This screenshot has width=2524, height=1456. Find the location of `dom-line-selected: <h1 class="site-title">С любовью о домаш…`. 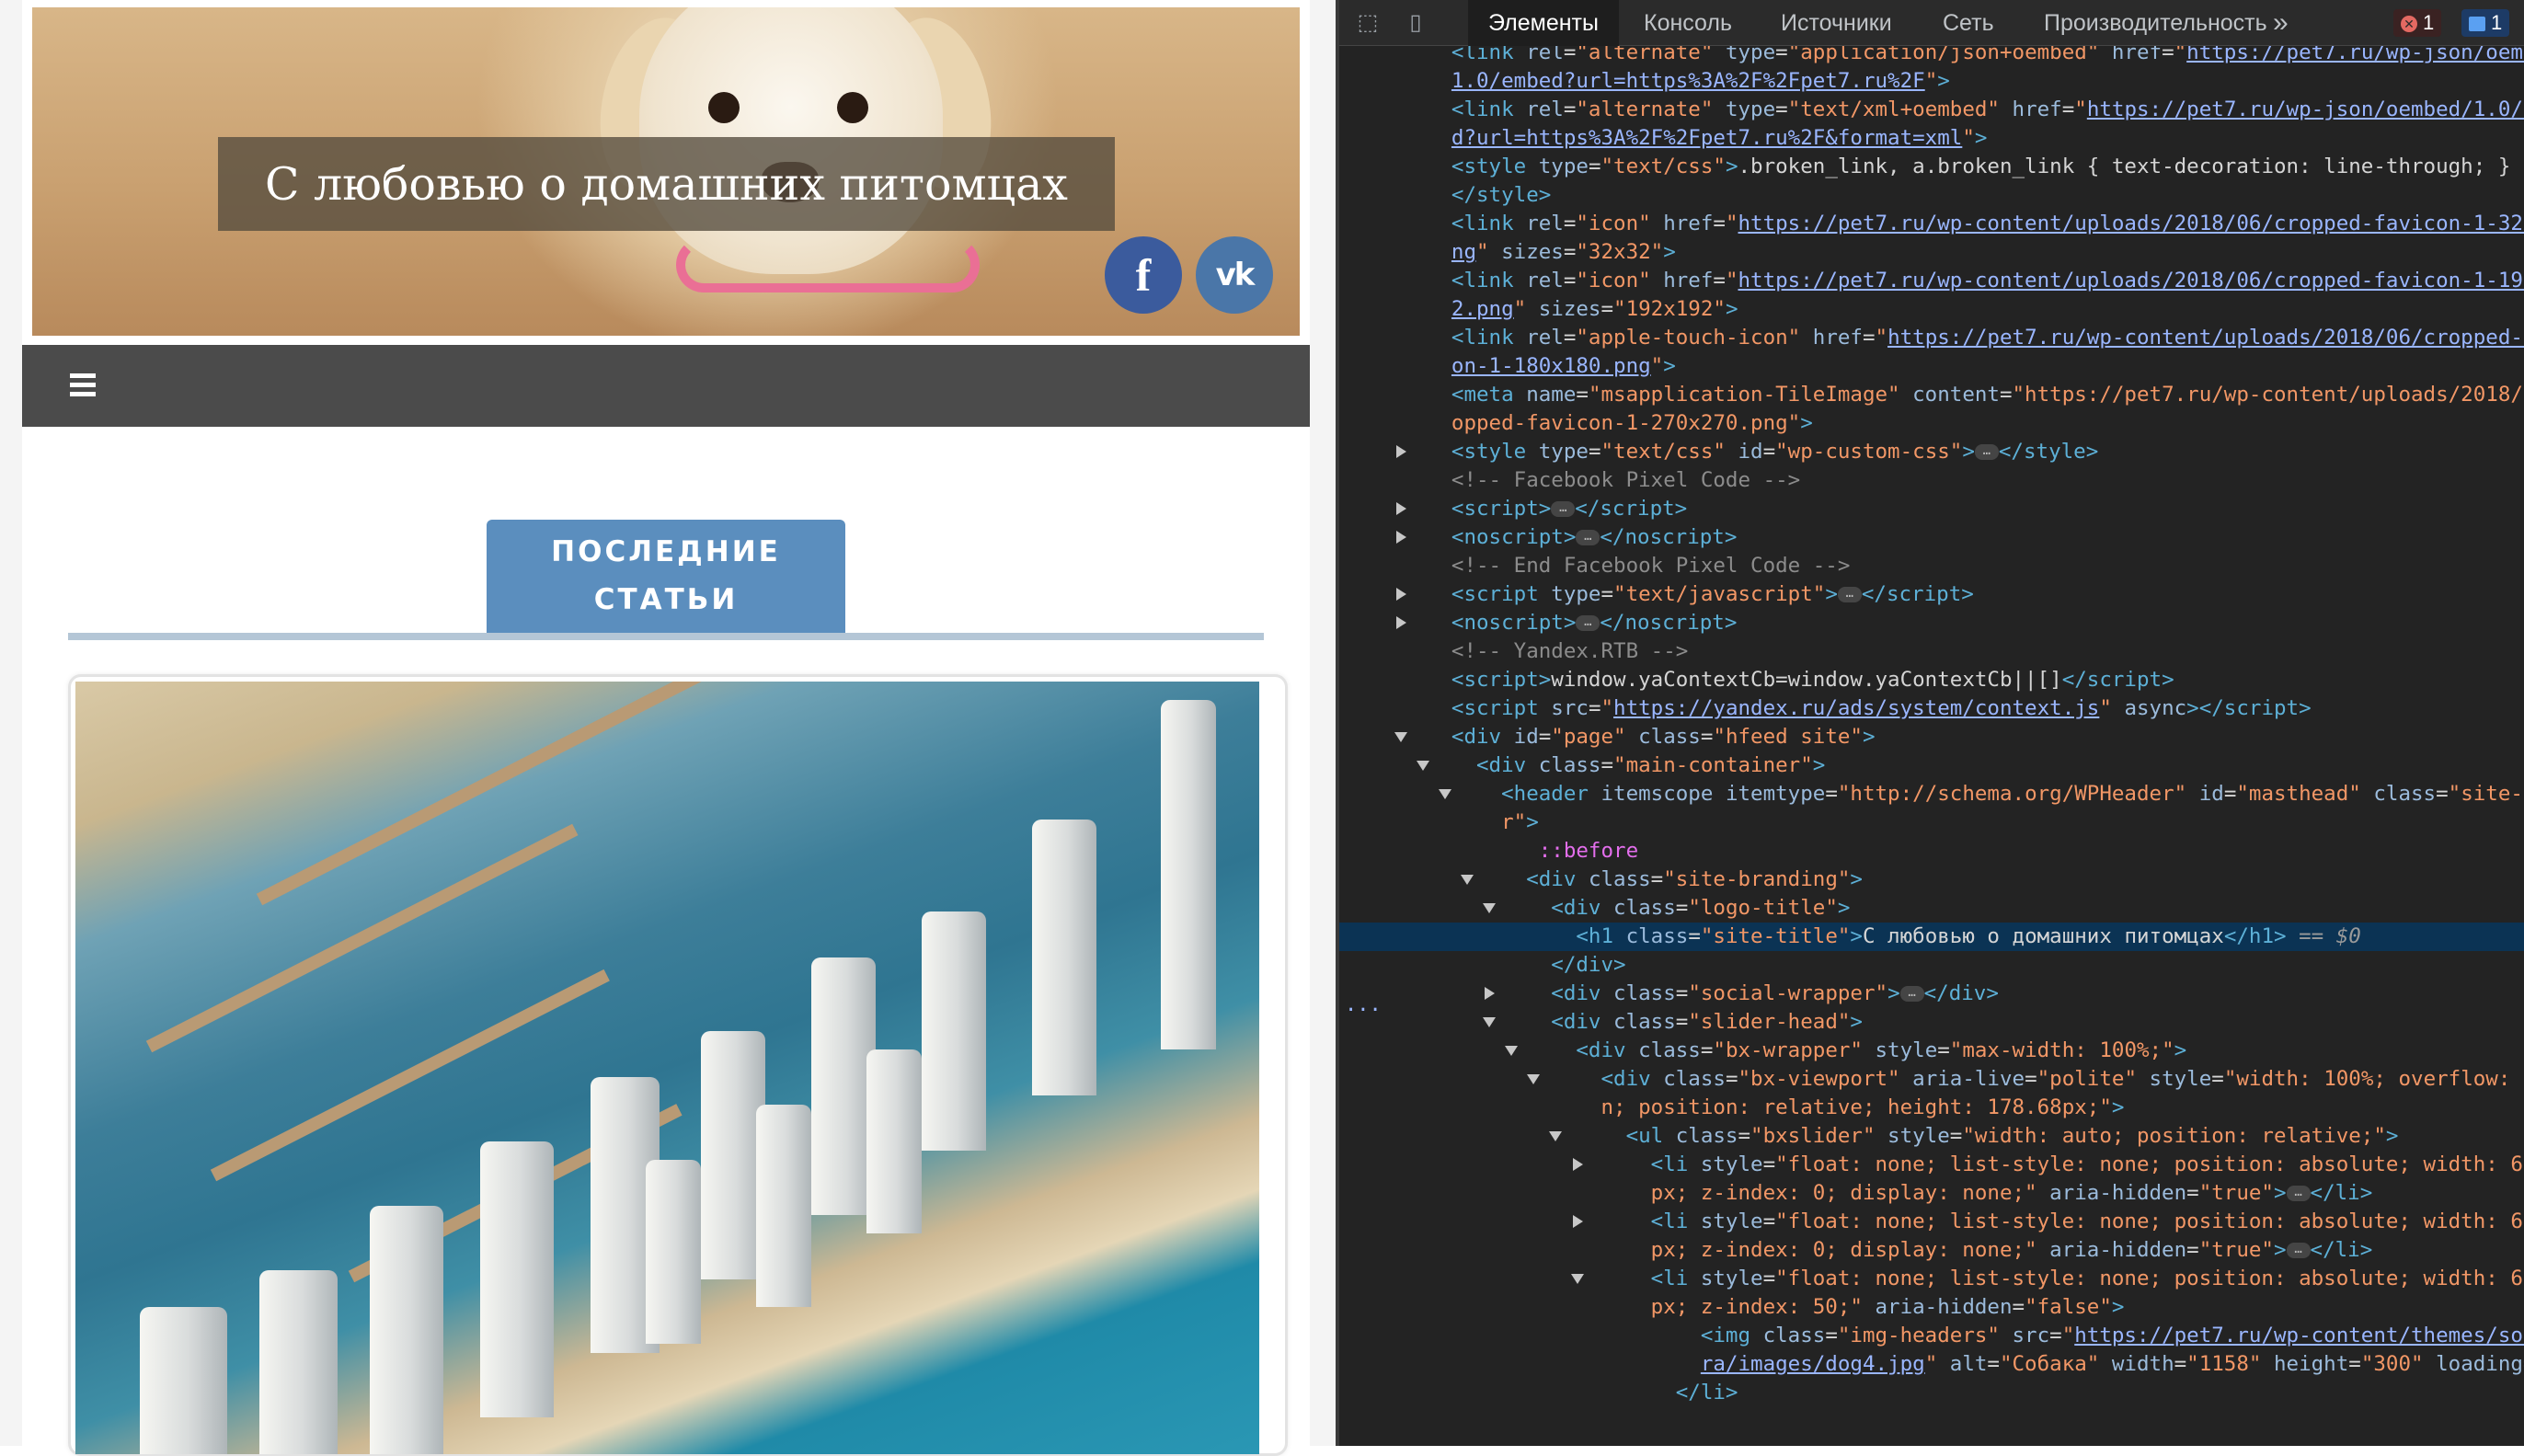

dom-line-selected: <h1 class="site-title">С любовью о домаш… is located at coordinates (1931, 937).